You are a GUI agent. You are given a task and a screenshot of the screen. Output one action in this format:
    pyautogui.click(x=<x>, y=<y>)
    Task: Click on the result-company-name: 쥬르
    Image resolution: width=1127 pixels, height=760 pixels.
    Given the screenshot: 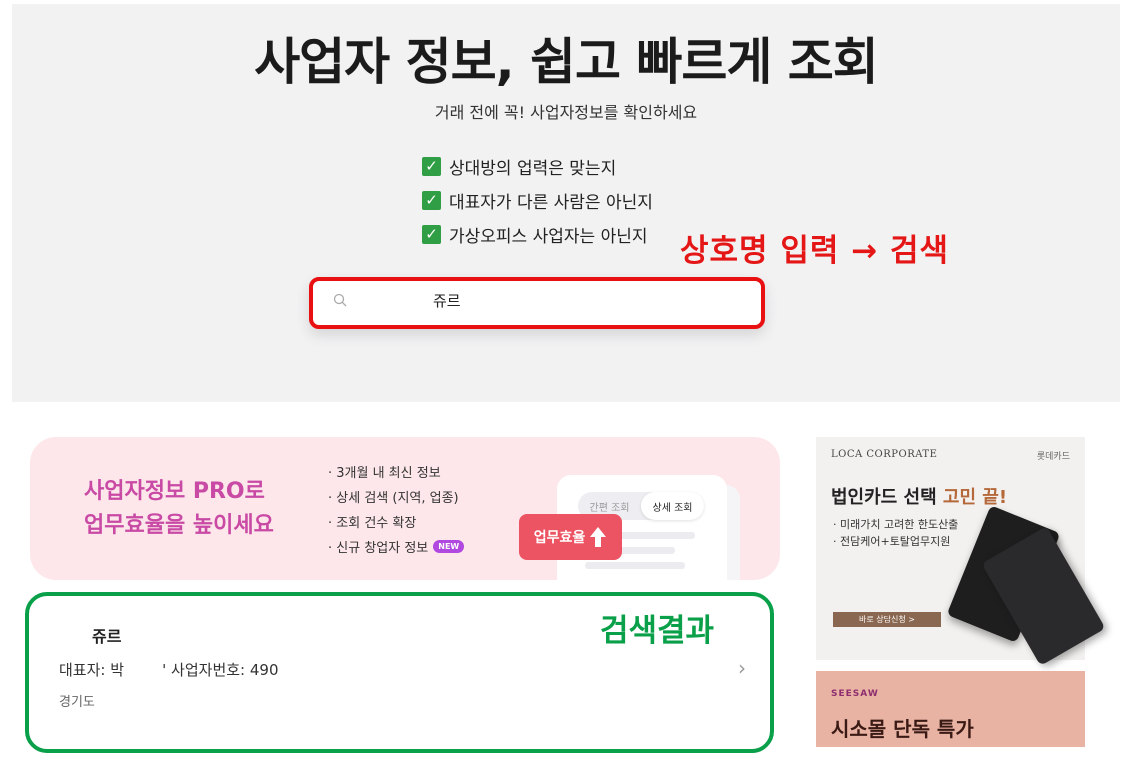 What is the action you would take?
    pyautogui.click(x=106, y=635)
    